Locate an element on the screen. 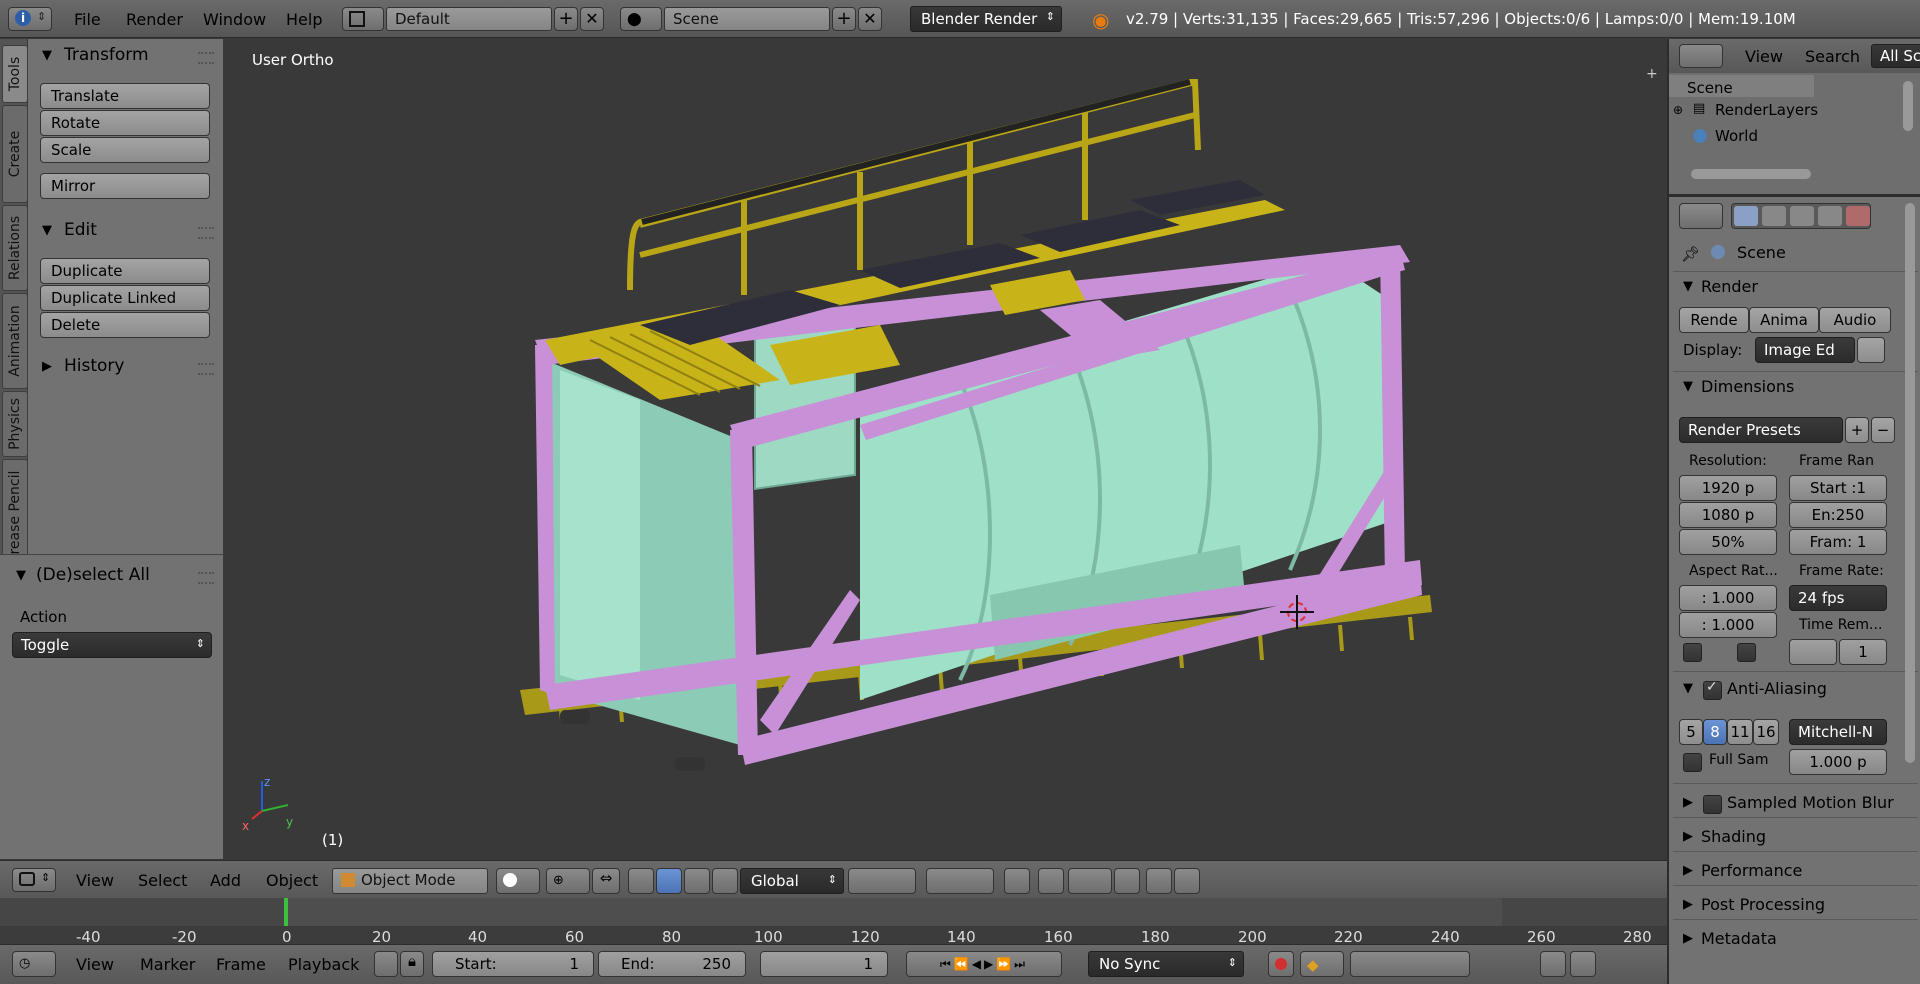 This screenshot has width=1920, height=984. rotate-manipulator-icon is located at coordinates (697, 881).